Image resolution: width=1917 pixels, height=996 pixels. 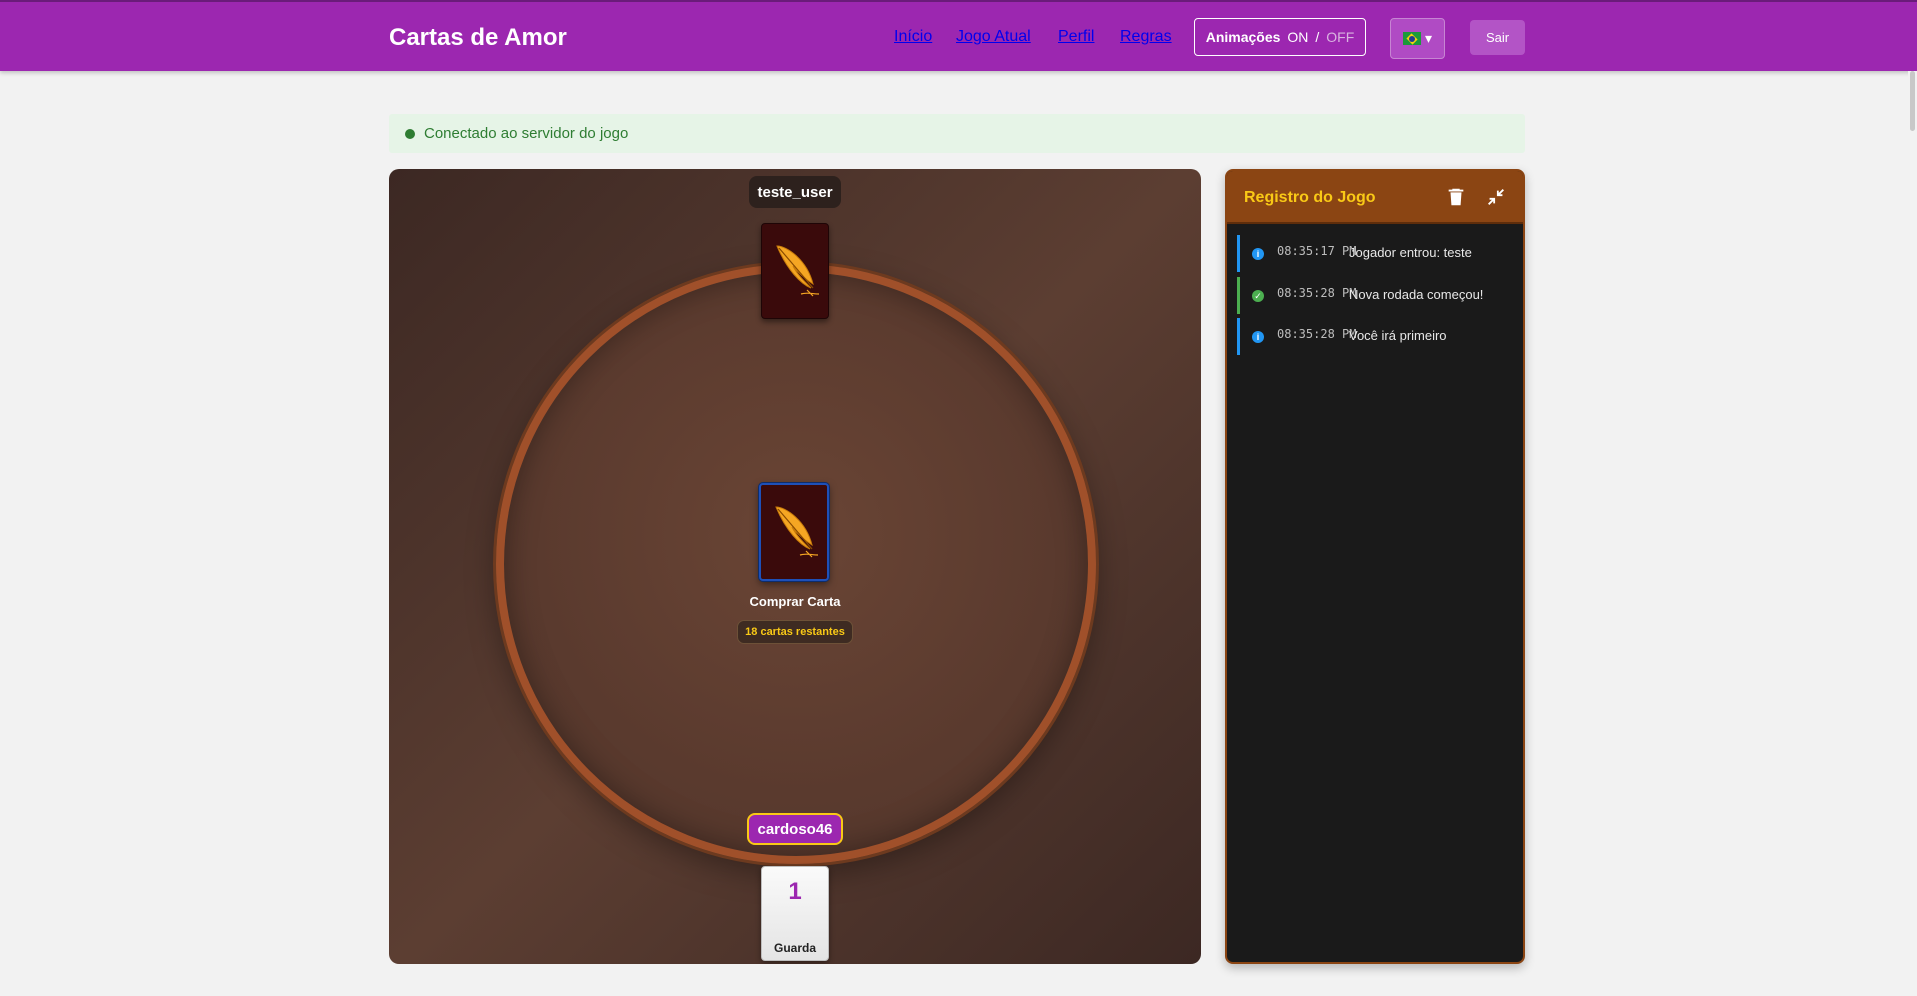 I want to click on opponent-card-back, so click(x=795, y=271).